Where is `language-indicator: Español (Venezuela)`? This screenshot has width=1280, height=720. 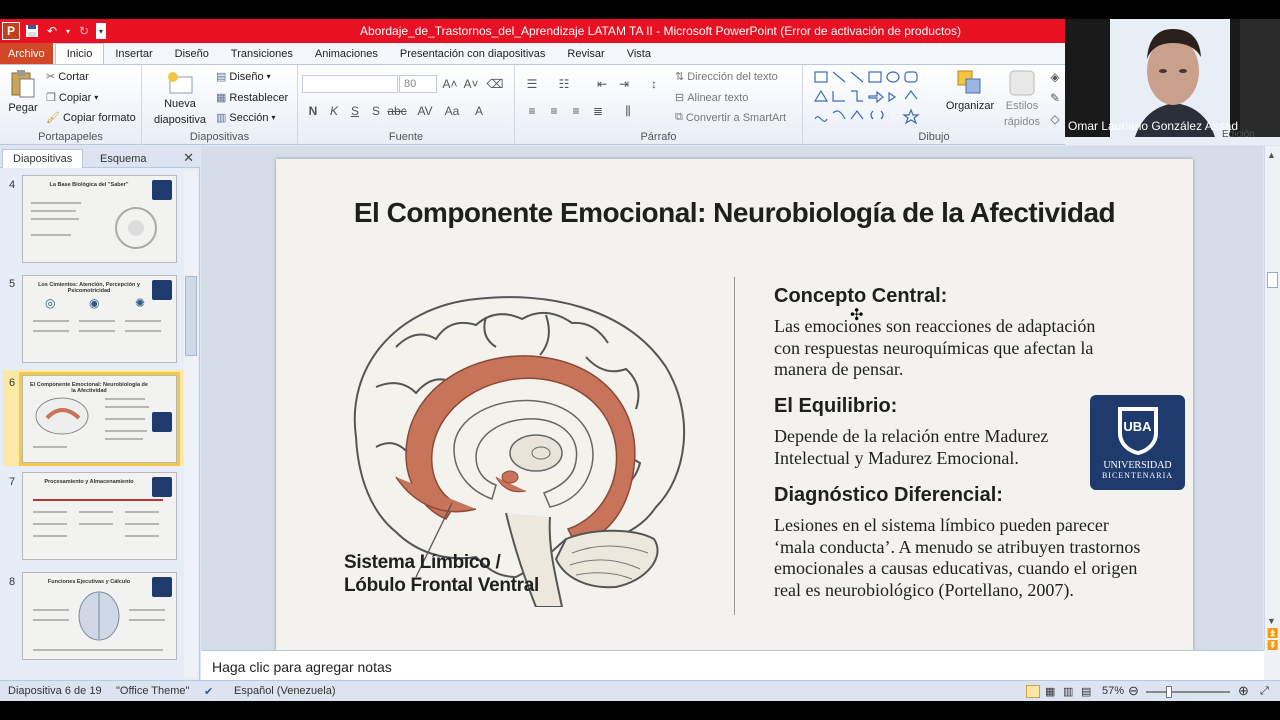
language-indicator: Español (Venezuela) is located at coordinates (285, 691).